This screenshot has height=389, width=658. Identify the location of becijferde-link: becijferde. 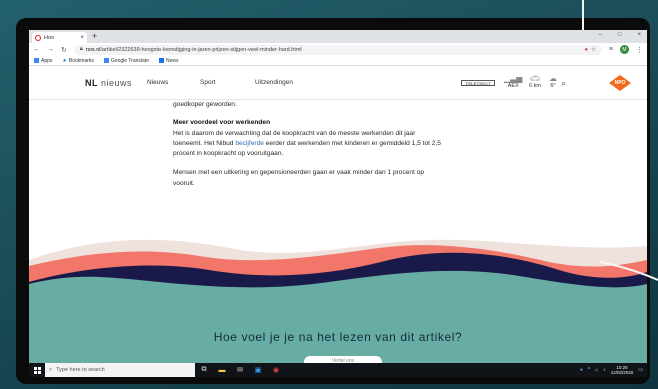
(249, 143).